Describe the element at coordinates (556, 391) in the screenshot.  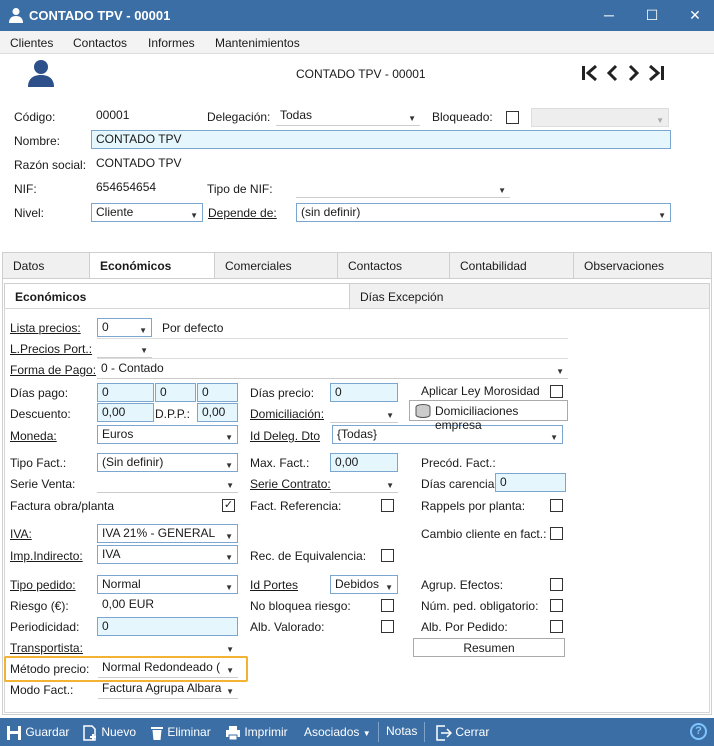
I see `aplicar-ley-checkbox` at that location.